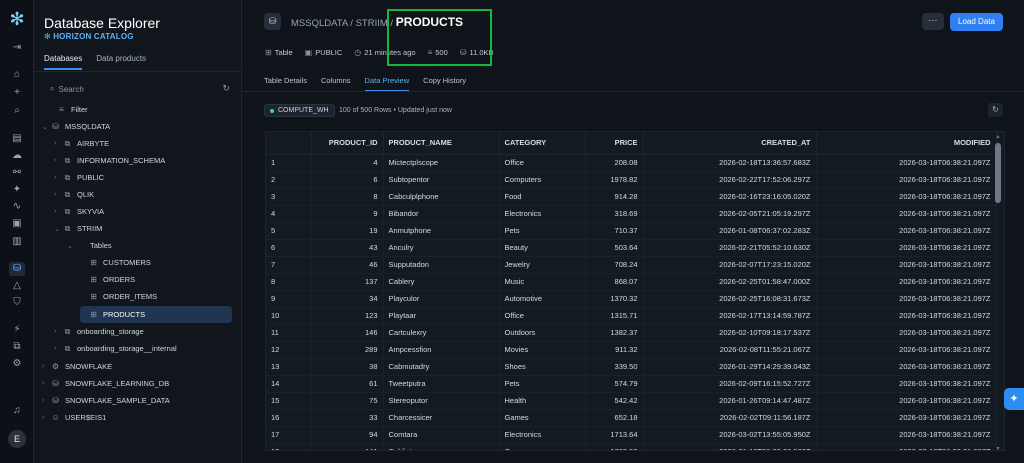 This screenshot has height=463, width=1024. I want to click on tree-item-onboarding-storage-internal: › ⧉ onboarding_storage__internal, so click(115, 348).